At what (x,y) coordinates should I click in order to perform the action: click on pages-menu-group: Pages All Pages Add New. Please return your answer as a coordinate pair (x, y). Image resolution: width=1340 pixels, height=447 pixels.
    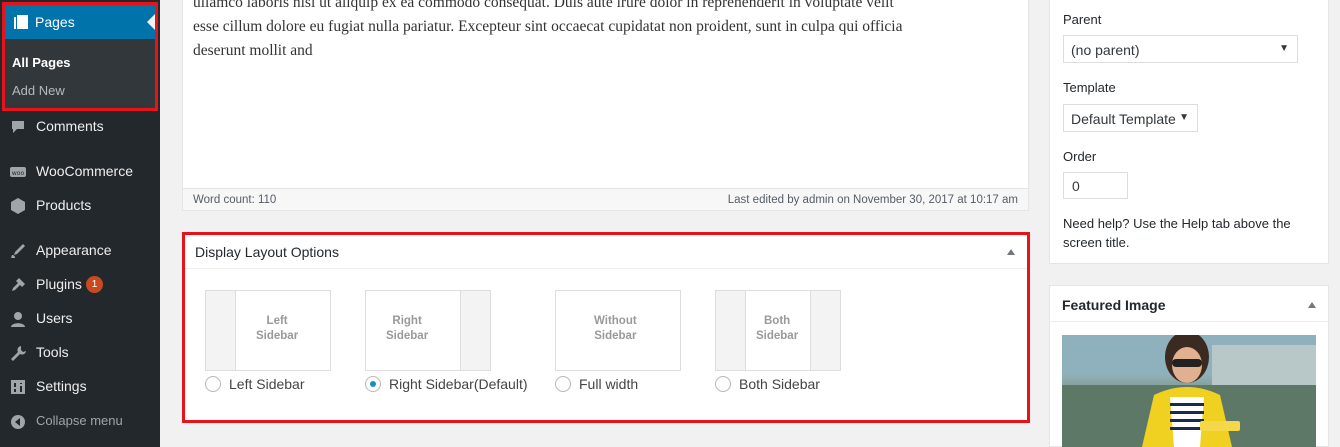
    Looking at the image, I should click on (80, 56).